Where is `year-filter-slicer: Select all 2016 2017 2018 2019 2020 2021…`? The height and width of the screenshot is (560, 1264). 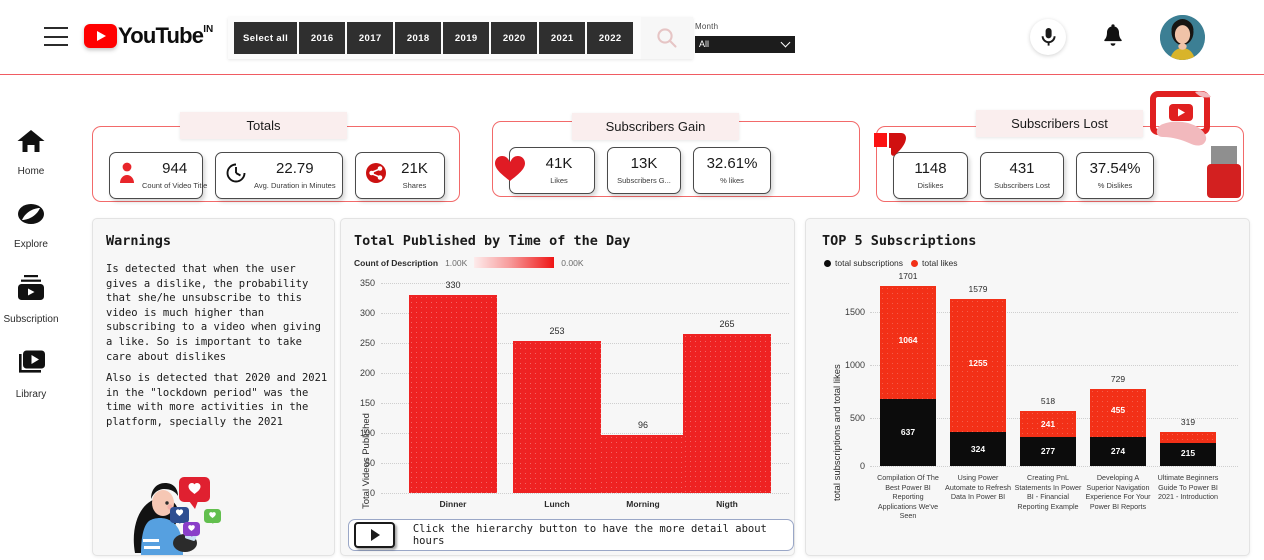 year-filter-slicer: Select all 2016 2017 2018 2019 2020 2021… is located at coordinates (461, 38).